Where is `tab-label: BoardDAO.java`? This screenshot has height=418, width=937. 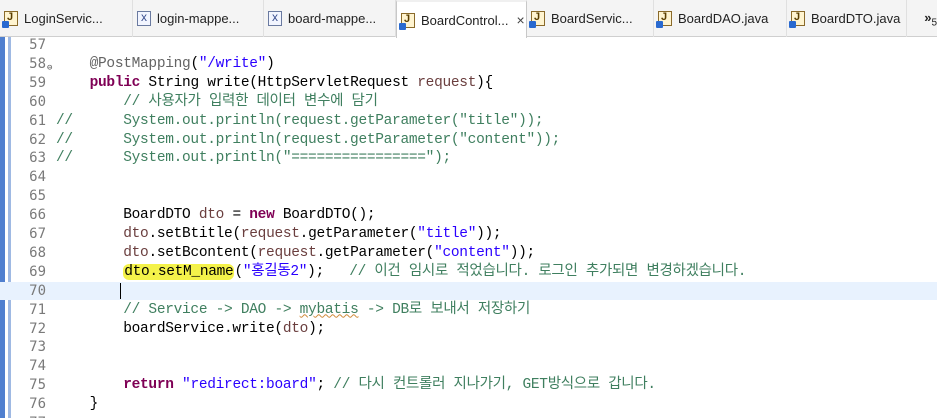 tab-label: BoardDAO.java is located at coordinates (723, 18).